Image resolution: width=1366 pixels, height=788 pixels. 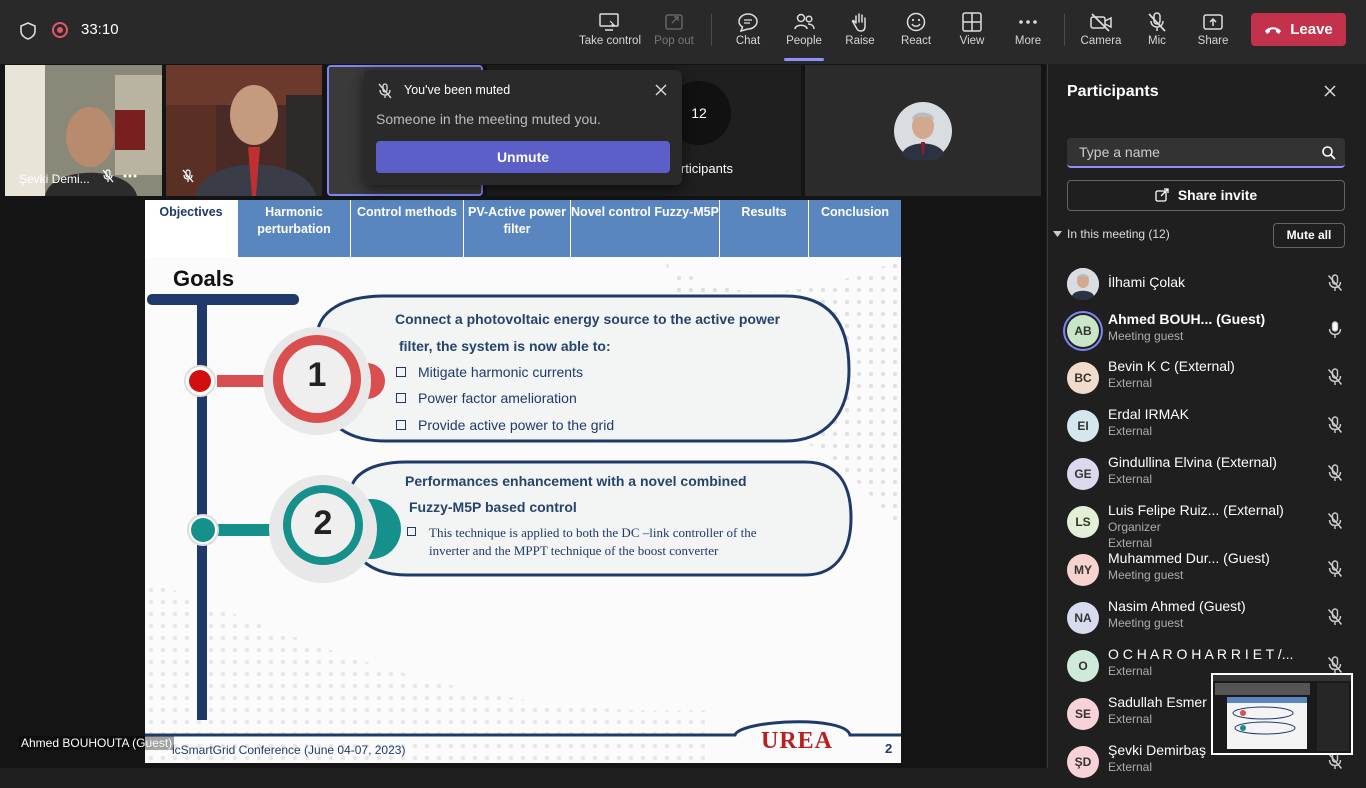 I want to click on panel-divider, so click(x=1047, y=416).